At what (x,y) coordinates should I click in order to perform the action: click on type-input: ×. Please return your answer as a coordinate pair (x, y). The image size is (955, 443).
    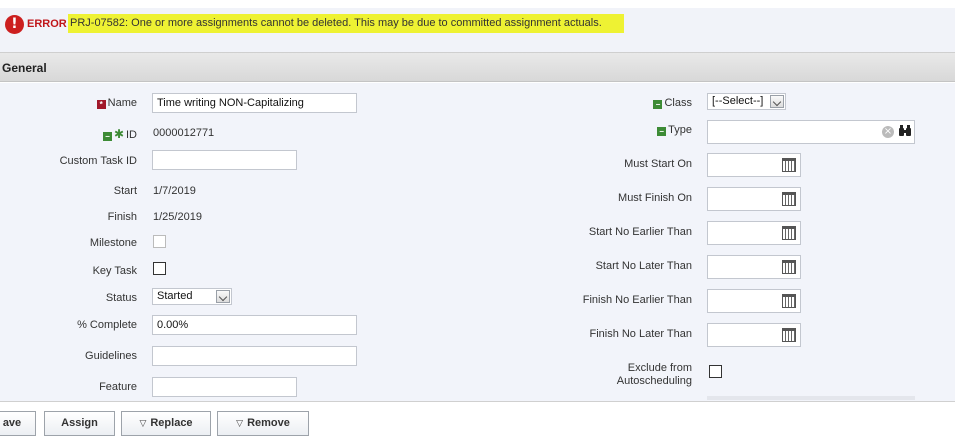
    Looking at the image, I should click on (811, 132).